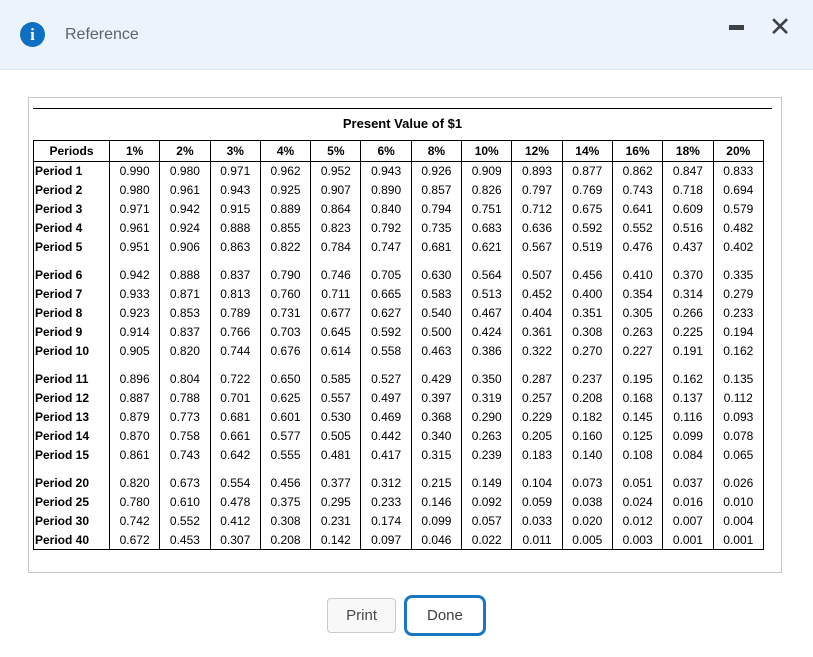 This screenshot has height=657, width=813. Describe the element at coordinates (436, 151) in the screenshot. I see `rate-column-header: 8%` at that location.